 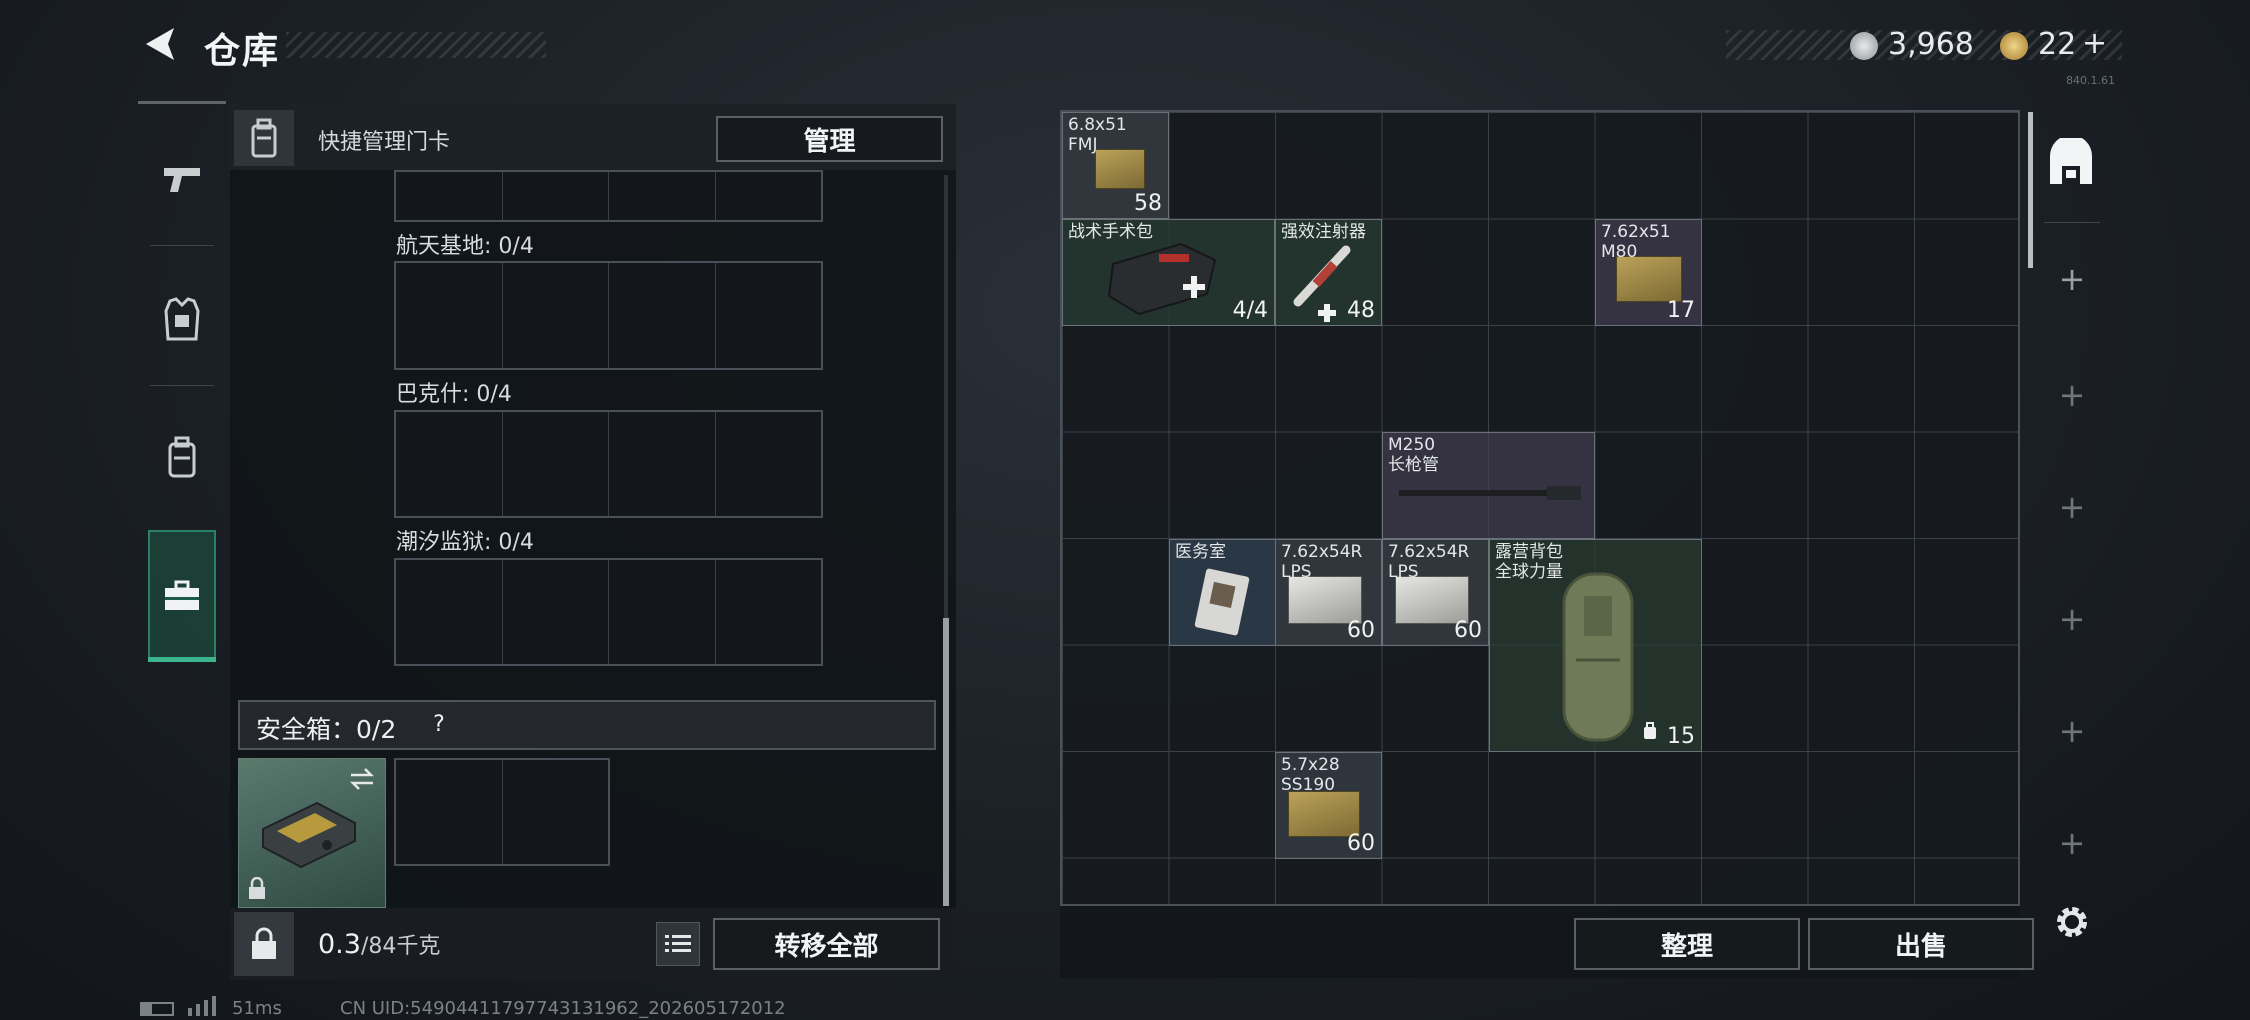 What do you see at coordinates (1327, 313) in the screenshot?
I see `plus-icon` at bounding box center [1327, 313].